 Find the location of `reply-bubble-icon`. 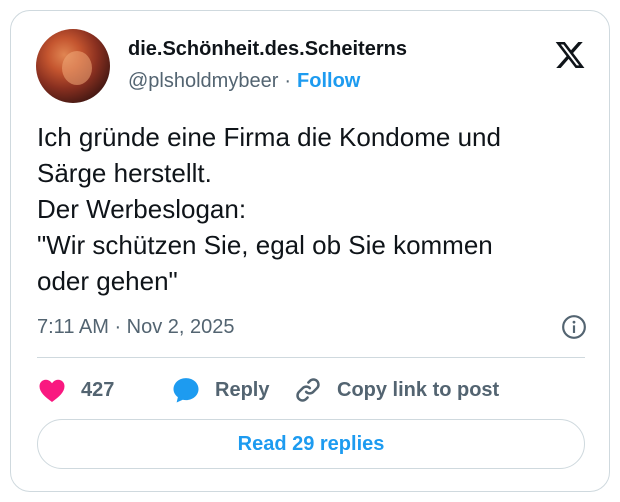

reply-bubble-icon is located at coordinates (186, 390).